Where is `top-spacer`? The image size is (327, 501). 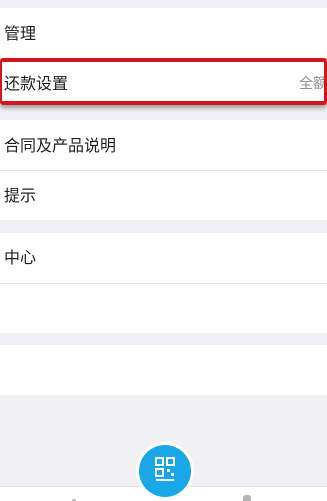
top-spacer is located at coordinates (163, 4).